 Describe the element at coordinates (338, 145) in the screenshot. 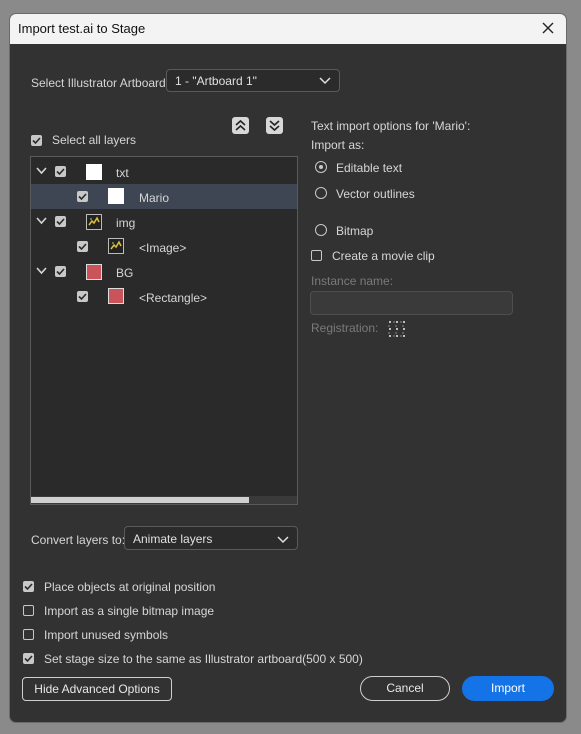

I see `import-as-label: Import as:` at that location.